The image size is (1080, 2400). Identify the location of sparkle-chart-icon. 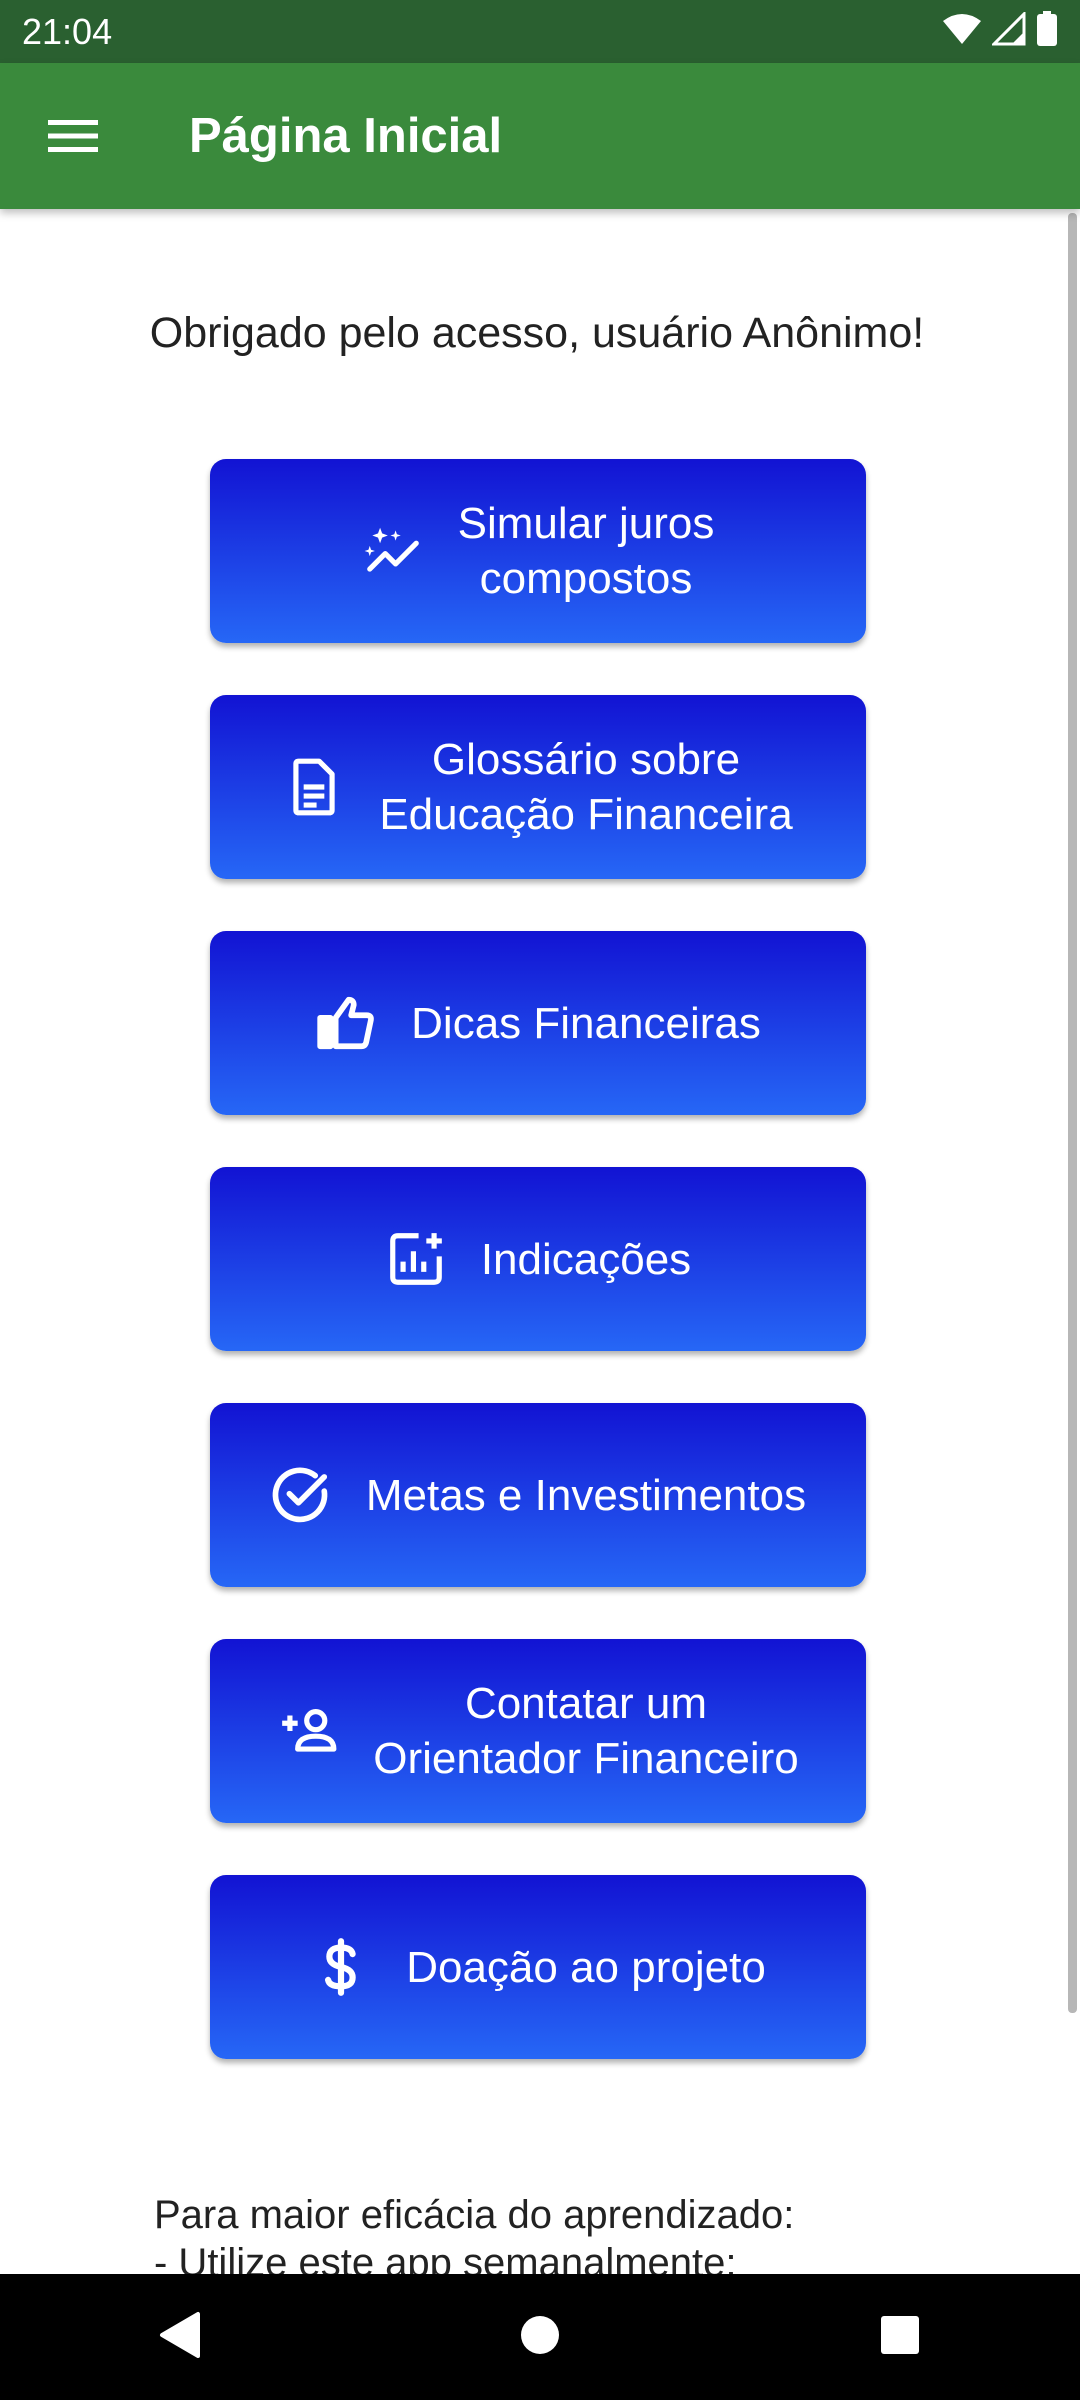
(393, 551).